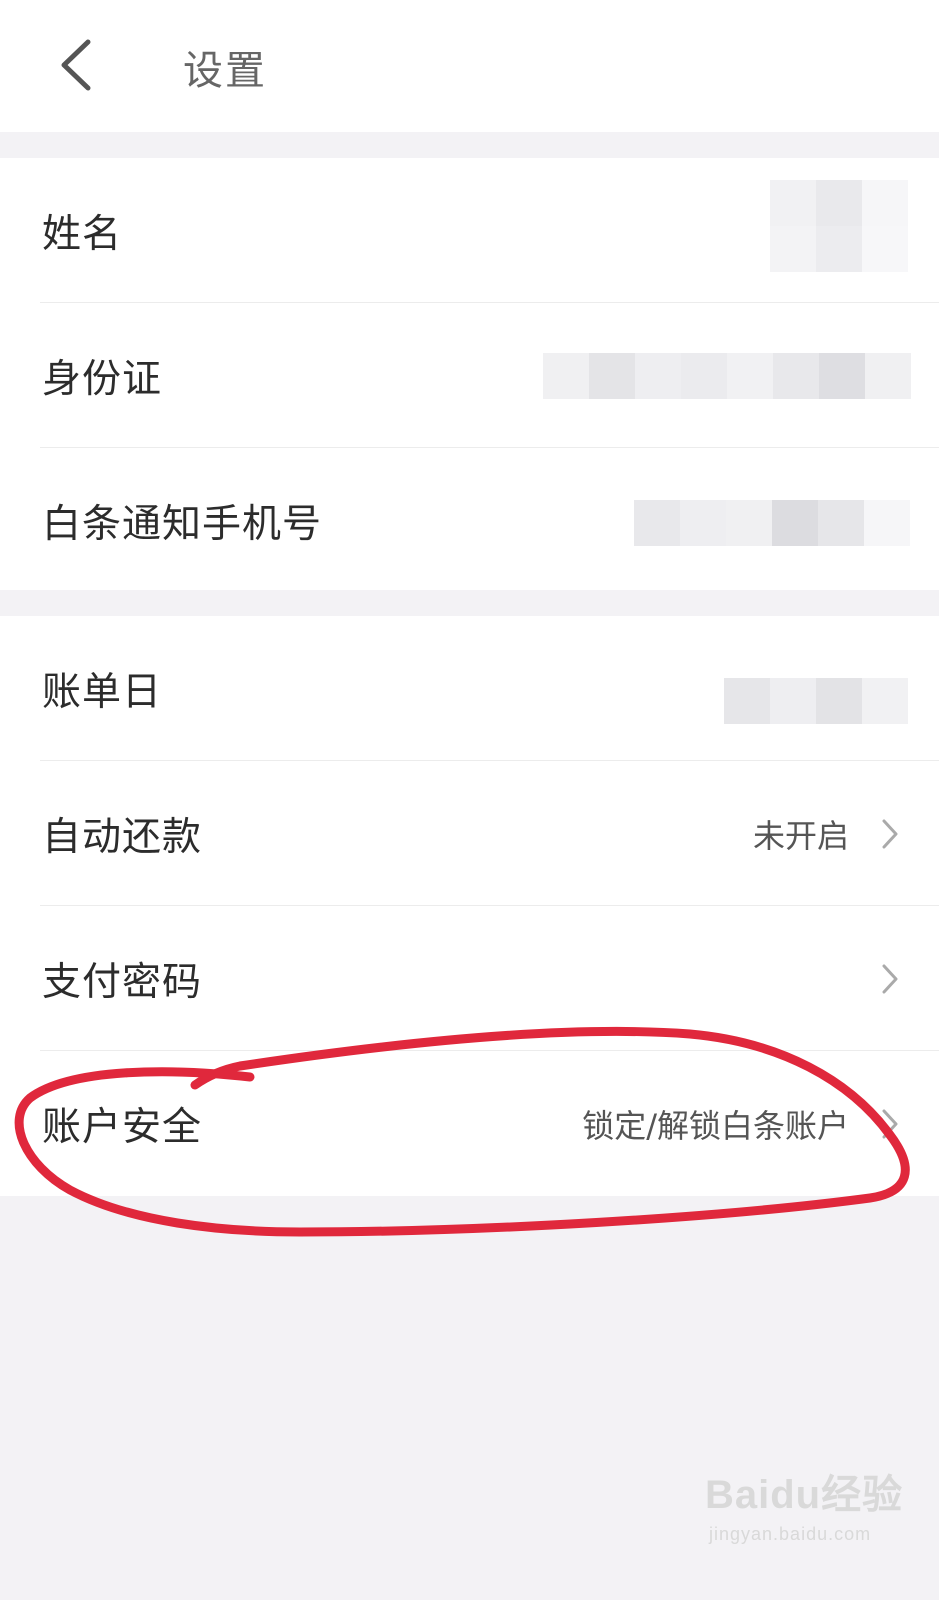  I want to click on account-security-label: 账户安全, so click(122, 1127).